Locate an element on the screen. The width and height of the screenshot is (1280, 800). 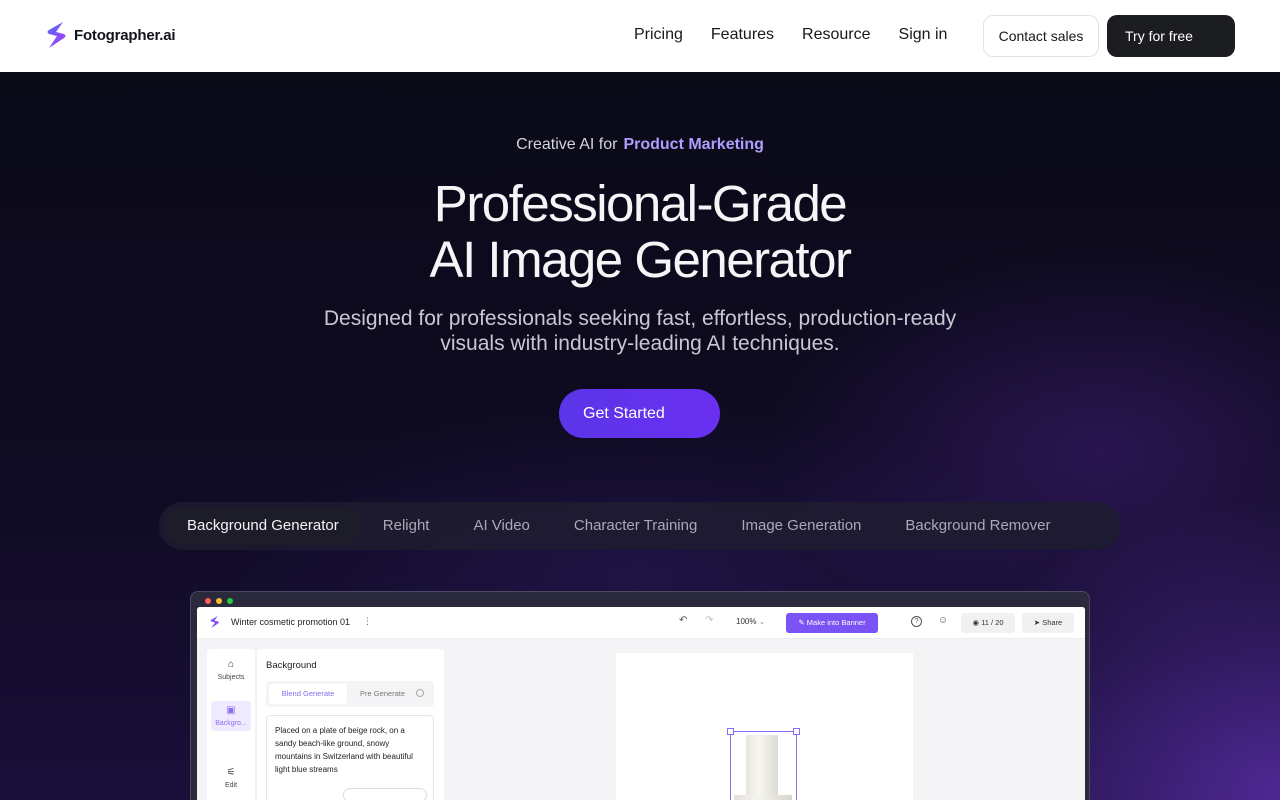
tab-ai-video: AI Video is located at coordinates (501, 526).